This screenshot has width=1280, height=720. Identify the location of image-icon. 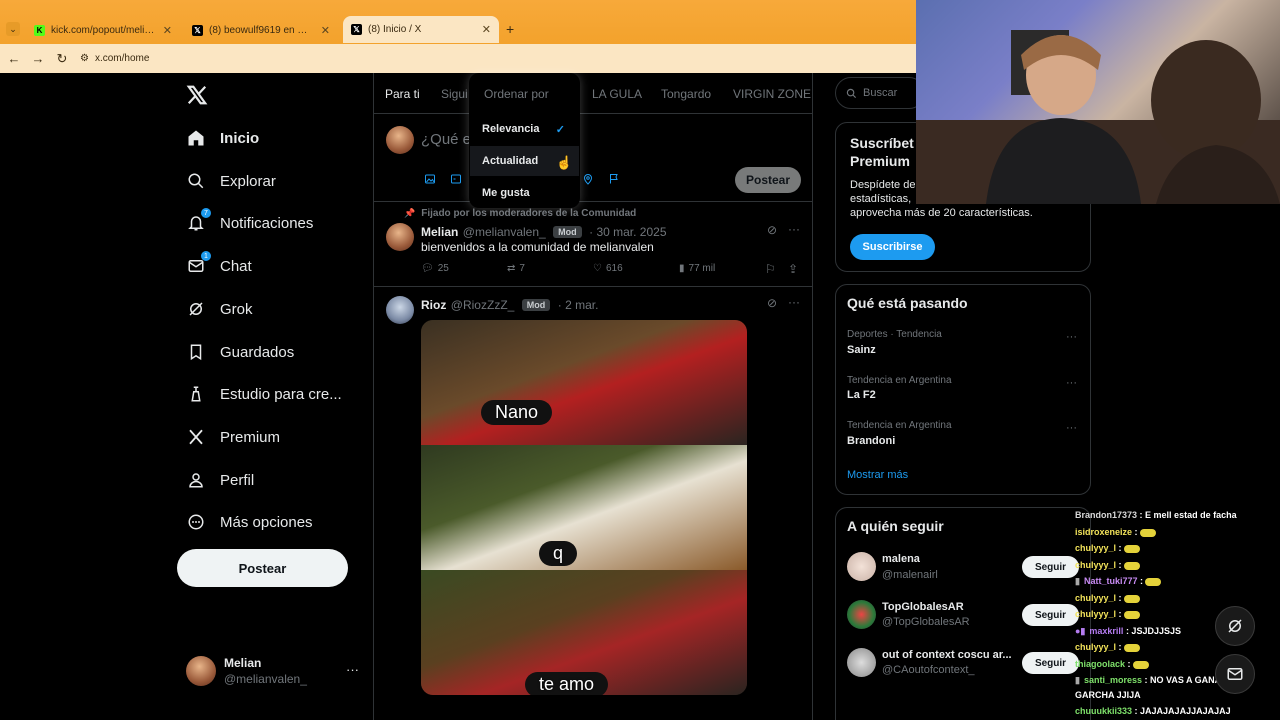
(430, 179).